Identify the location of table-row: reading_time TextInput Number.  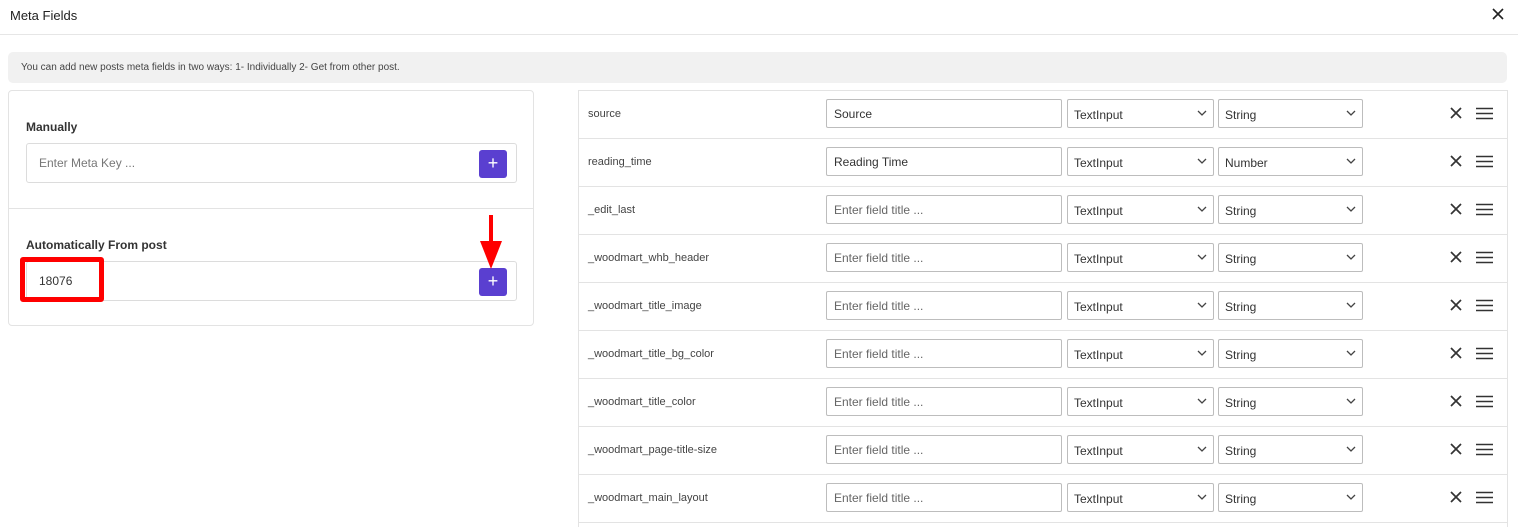
(1043, 163).